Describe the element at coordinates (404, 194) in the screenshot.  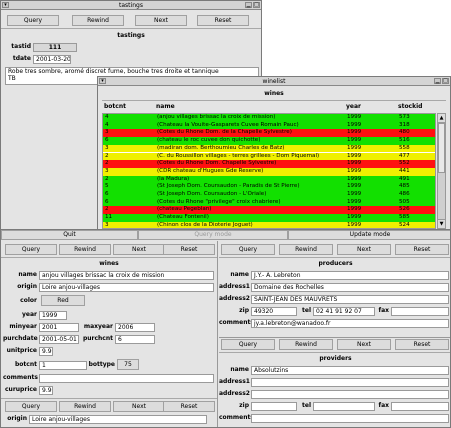
I see `cell-stockid: 486` at that location.